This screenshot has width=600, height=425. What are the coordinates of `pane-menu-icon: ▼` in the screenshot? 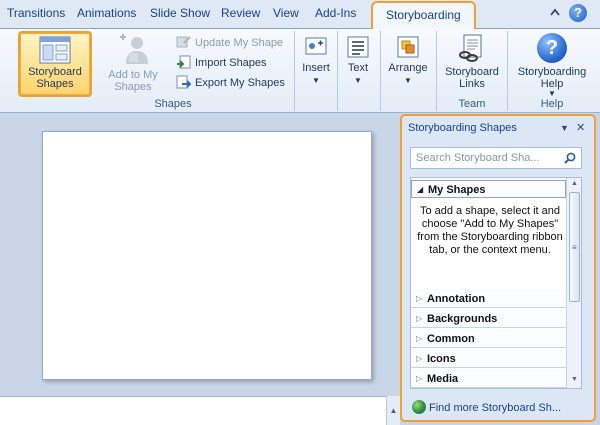 It's located at (564, 128).